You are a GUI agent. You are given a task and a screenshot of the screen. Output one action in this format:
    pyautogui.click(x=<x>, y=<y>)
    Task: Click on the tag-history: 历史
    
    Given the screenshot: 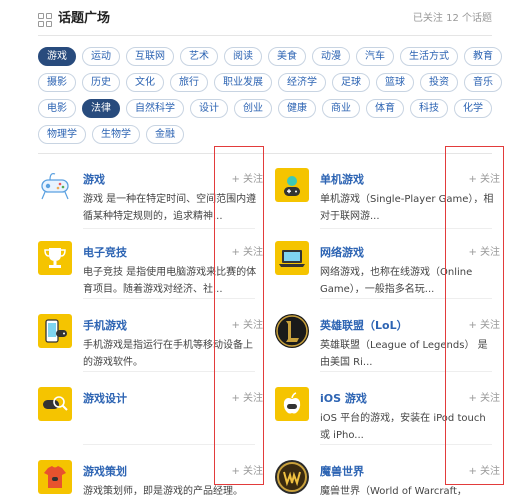 What is the action you would take?
    pyautogui.click(x=101, y=82)
    